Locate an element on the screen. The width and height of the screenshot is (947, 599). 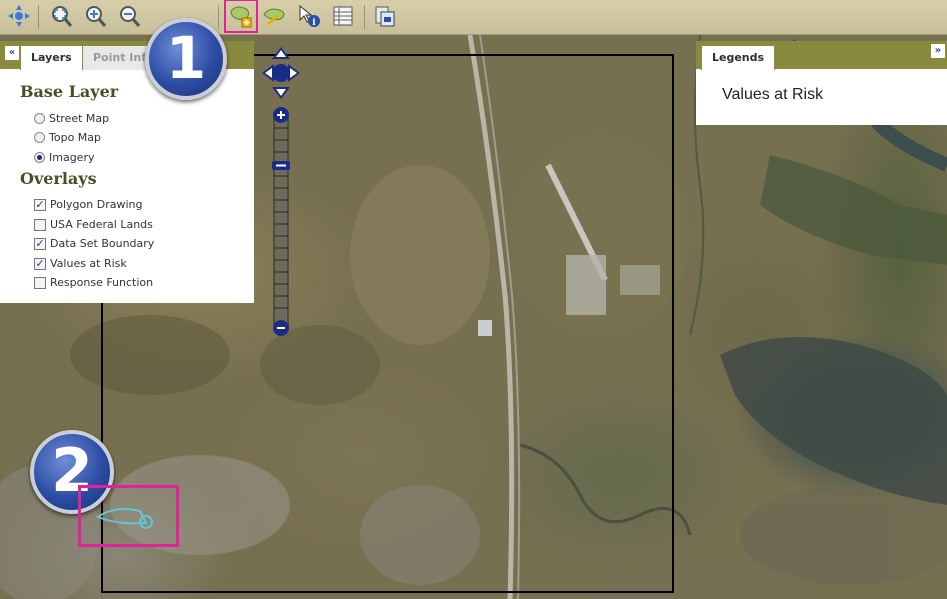
overlay-option: USA Federal Lands is located at coordinates (93, 224).